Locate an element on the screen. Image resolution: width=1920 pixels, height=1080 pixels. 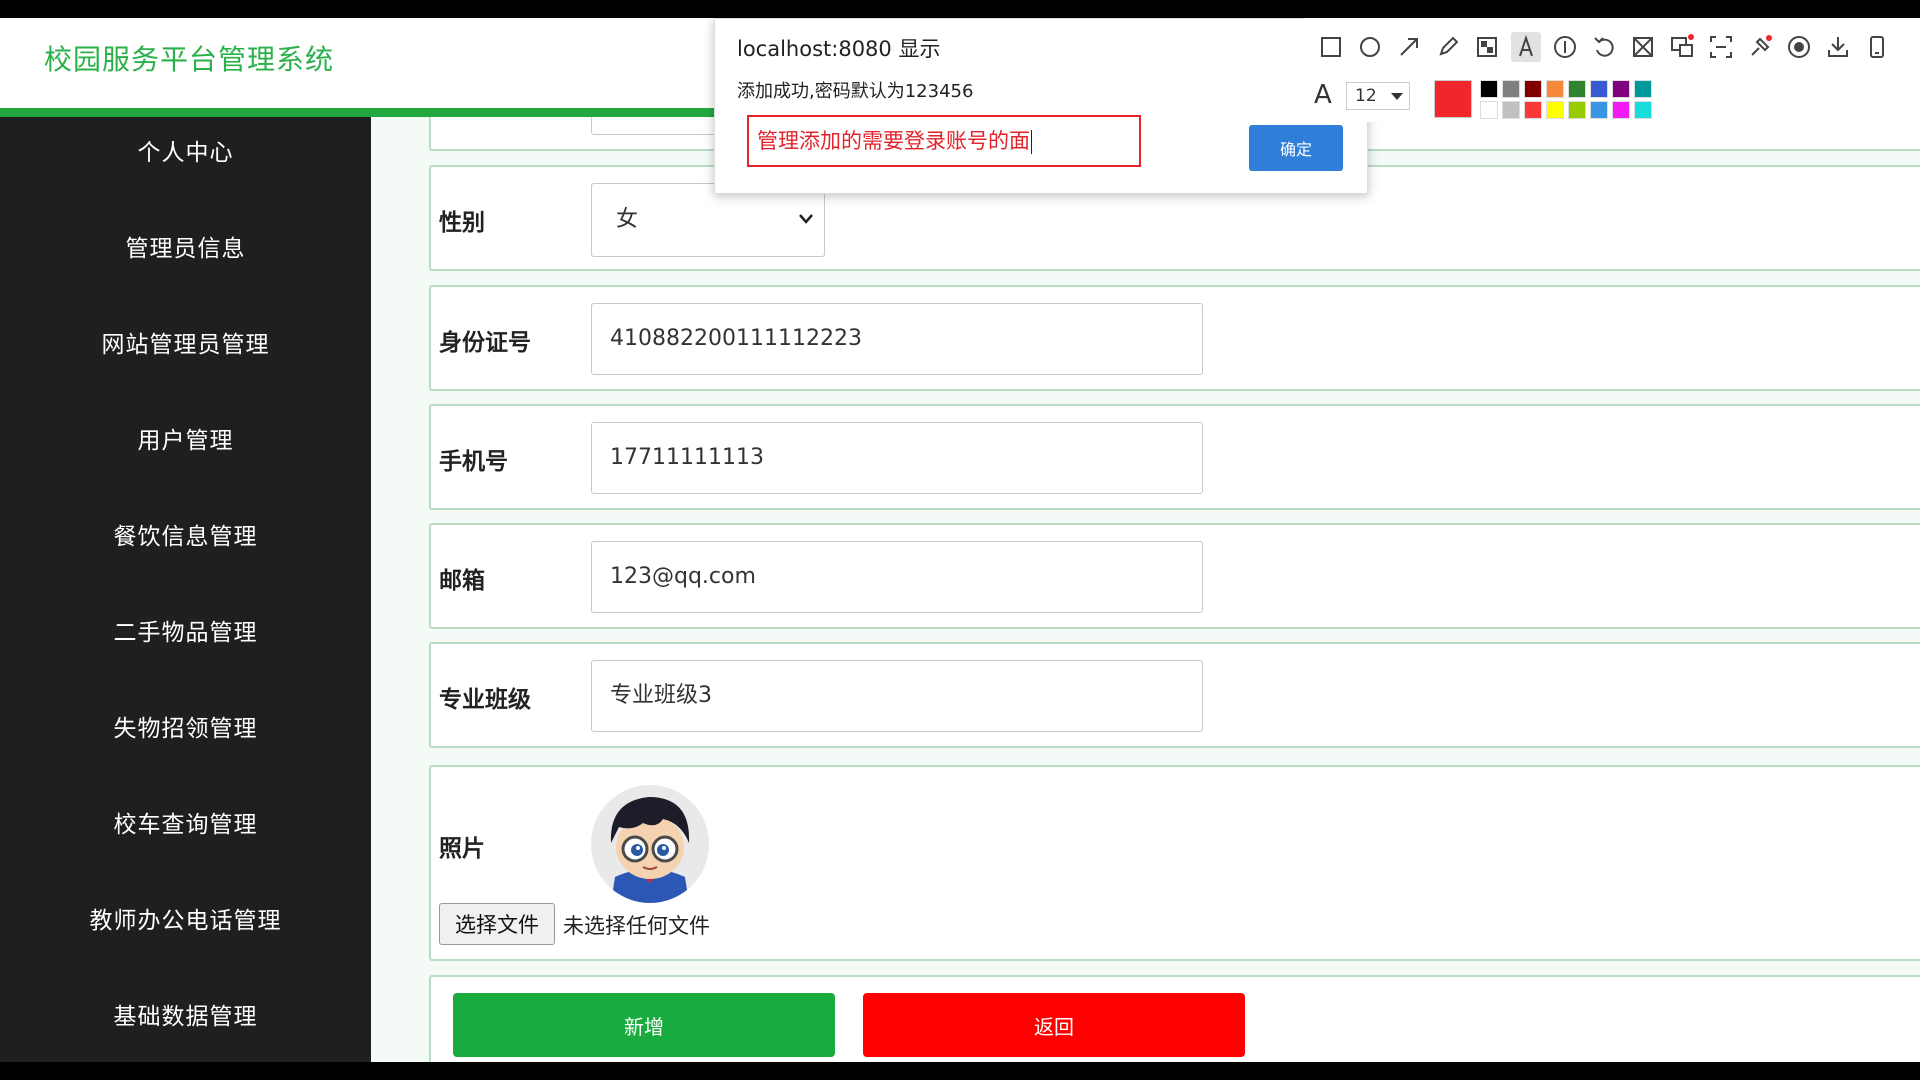
id-number-label: 身份证号 is located at coordinates (485, 343).